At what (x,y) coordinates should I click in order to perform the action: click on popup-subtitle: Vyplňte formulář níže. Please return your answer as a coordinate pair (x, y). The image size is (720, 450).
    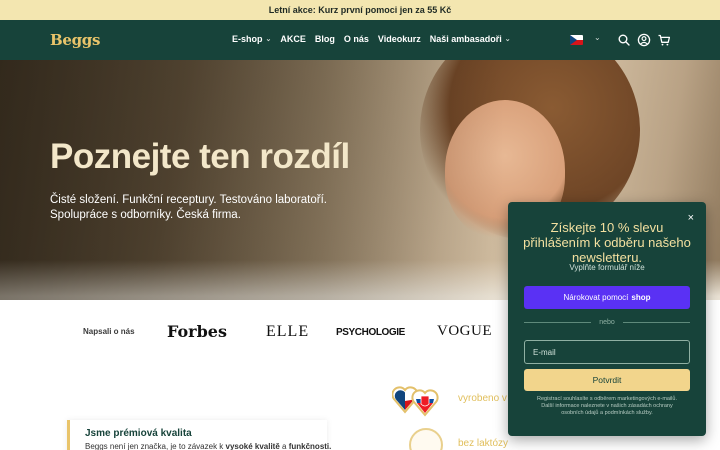
    Looking at the image, I should click on (607, 267).